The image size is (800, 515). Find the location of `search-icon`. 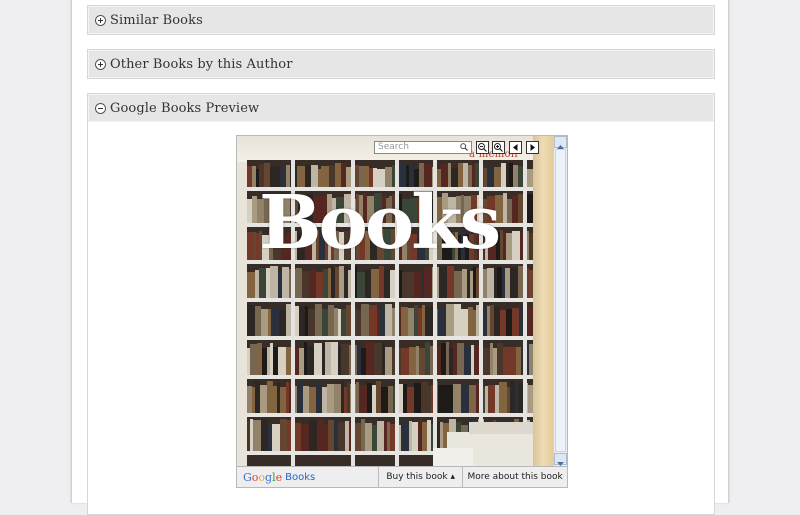

search-icon is located at coordinates (464, 146).